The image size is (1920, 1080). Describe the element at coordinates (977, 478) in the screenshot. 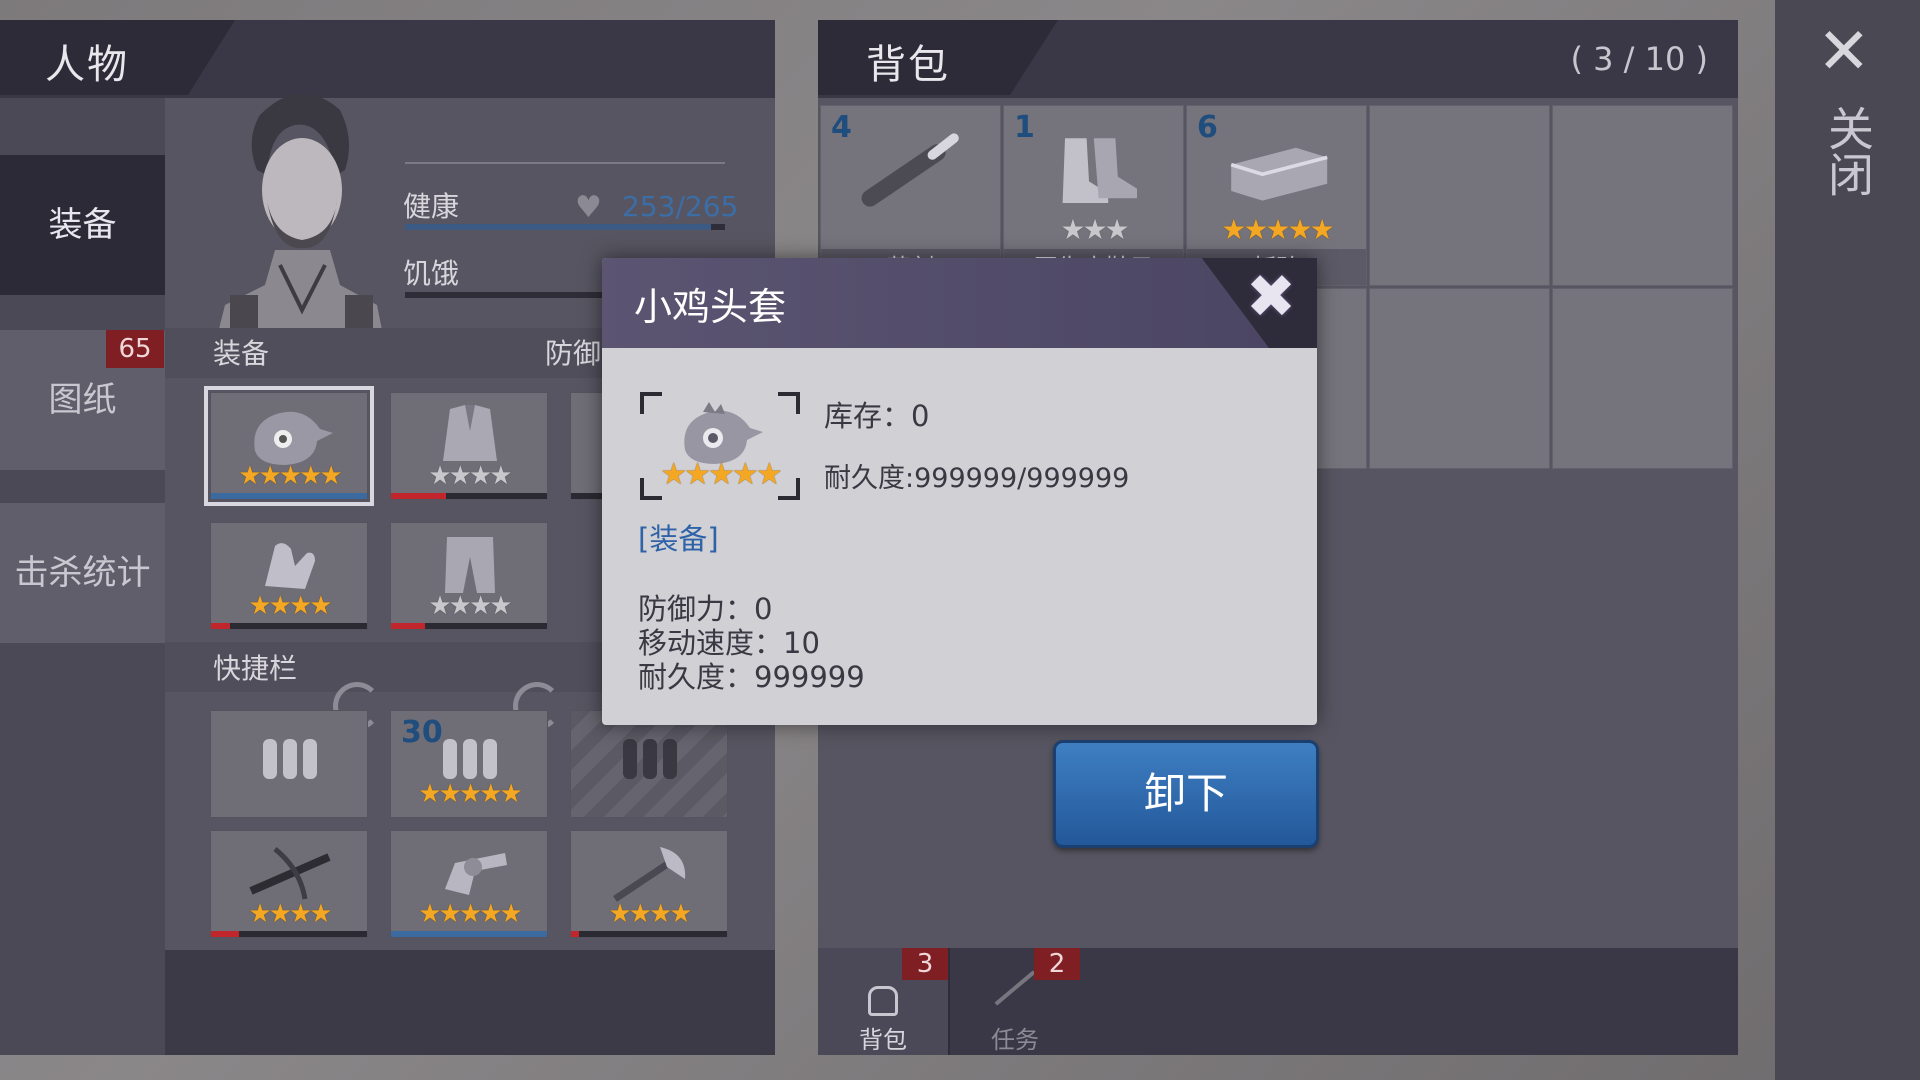

I see `dialog-durability-line: 耐久度:999999/999999` at that location.